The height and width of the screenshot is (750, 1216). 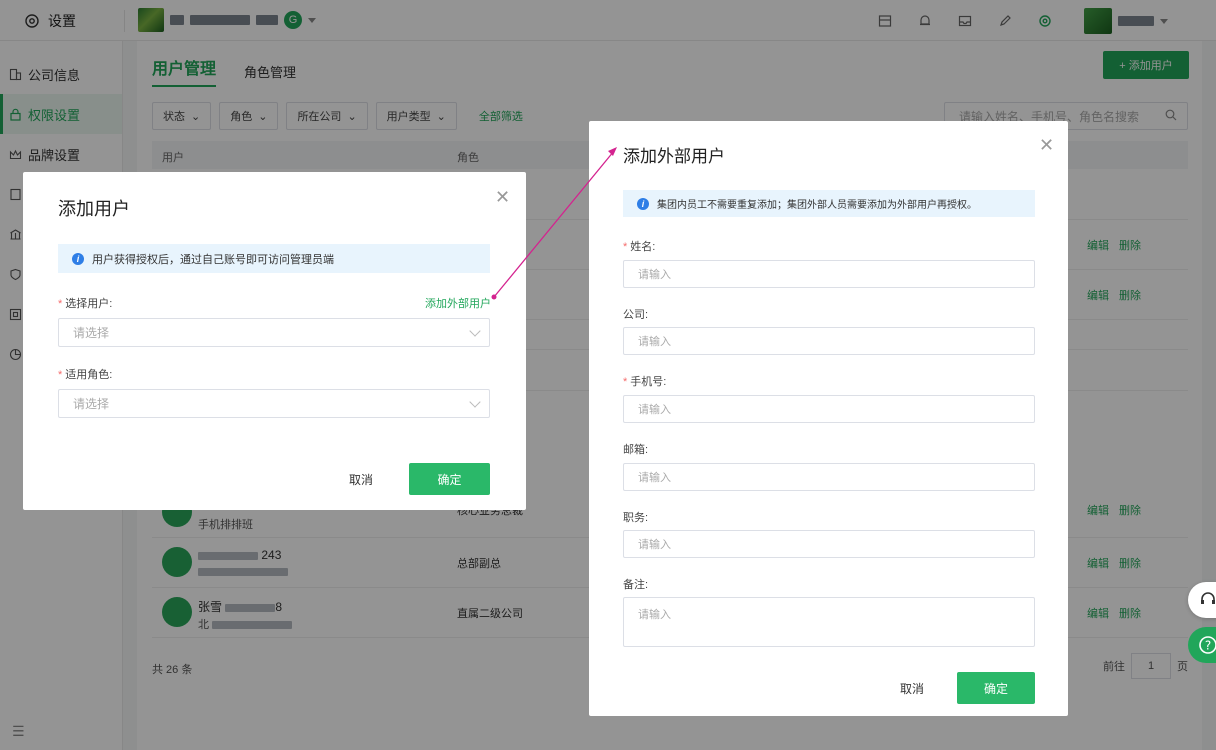 I want to click on help-icon: ?, so click(x=1202, y=645).